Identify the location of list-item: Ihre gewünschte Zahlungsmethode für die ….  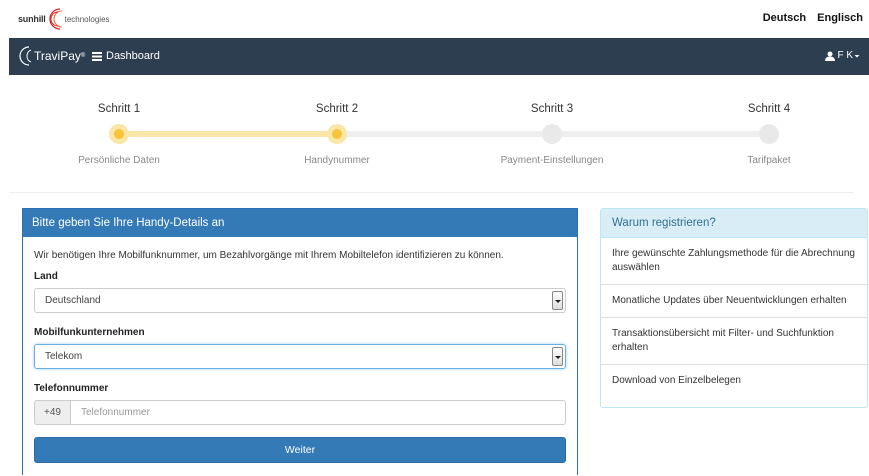
(734, 261).